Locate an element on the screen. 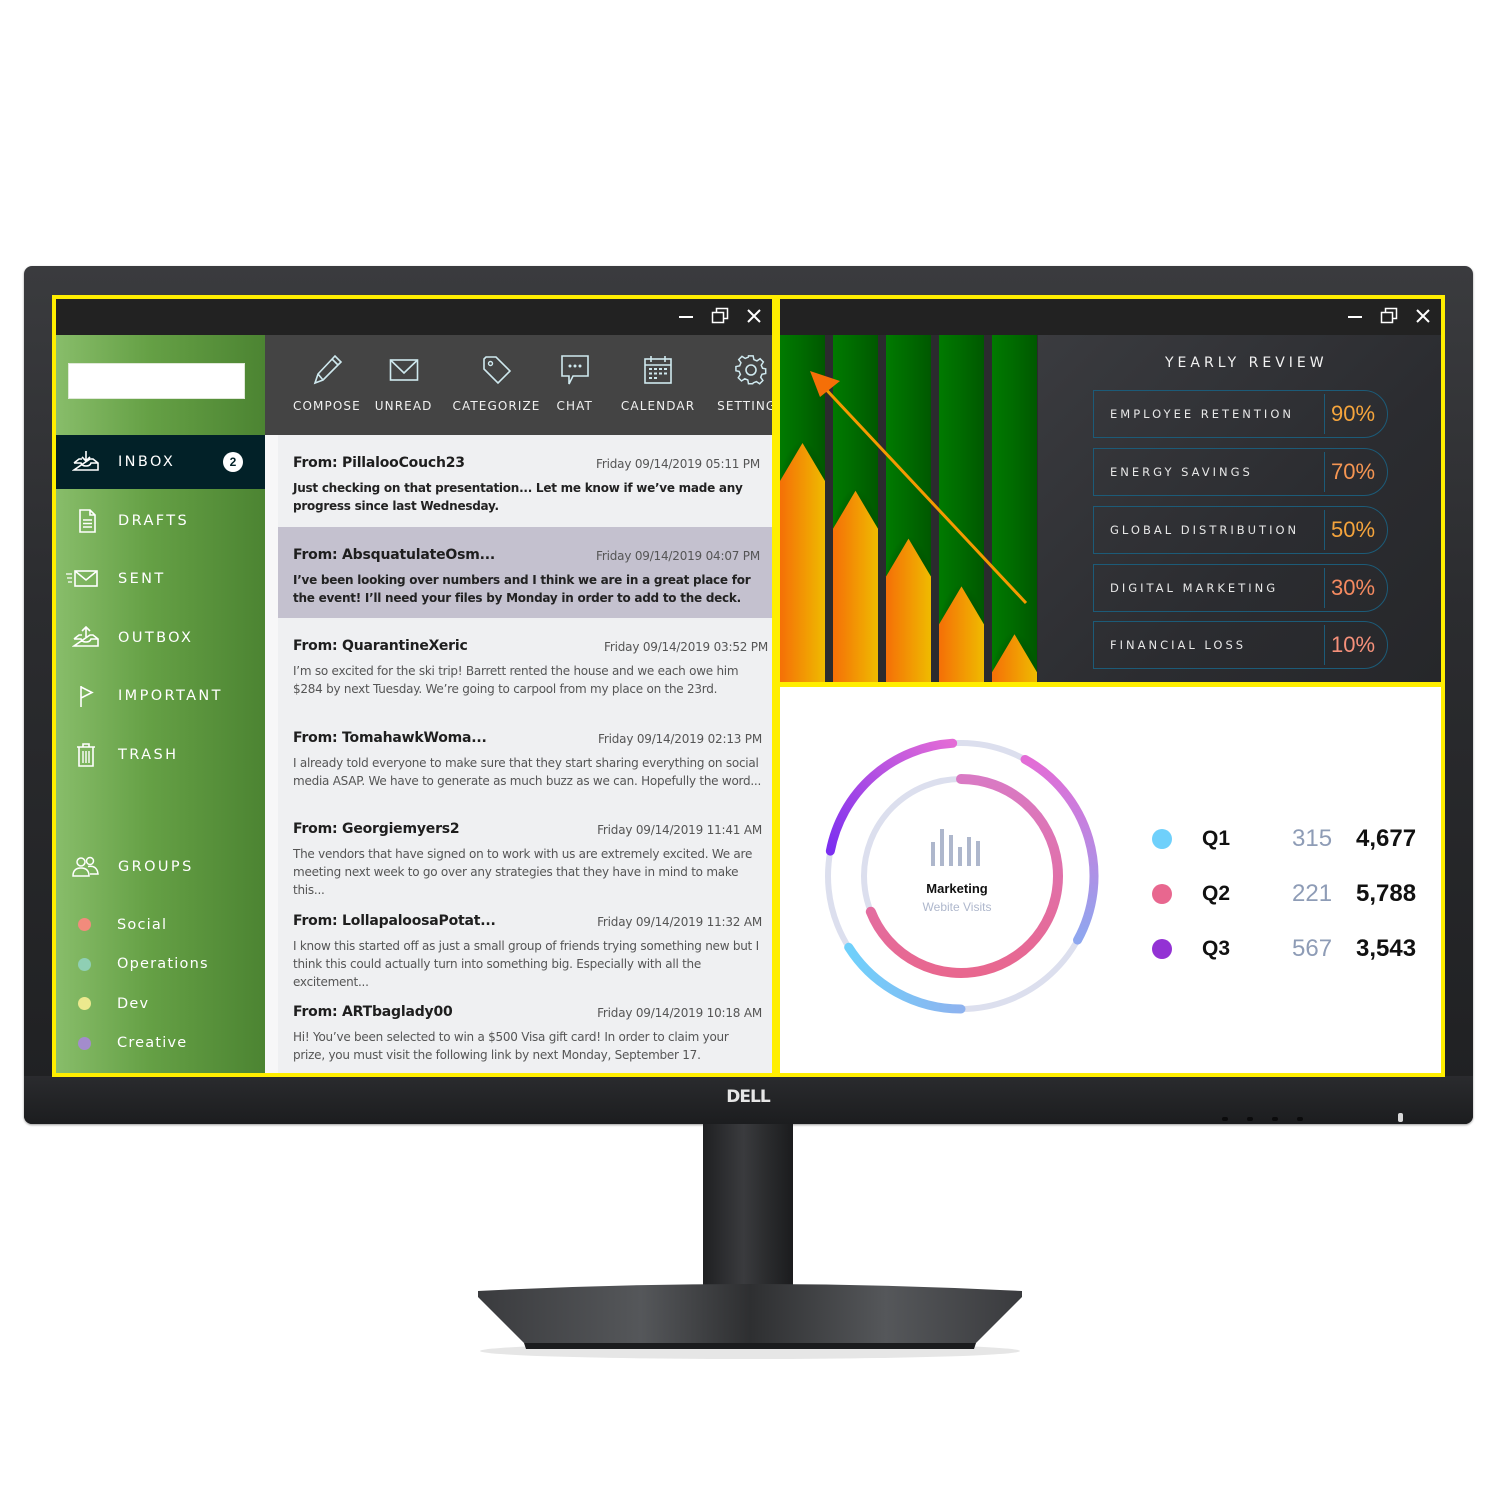 The width and height of the screenshot is (1500, 1500). flag-icon is located at coordinates (86, 696).